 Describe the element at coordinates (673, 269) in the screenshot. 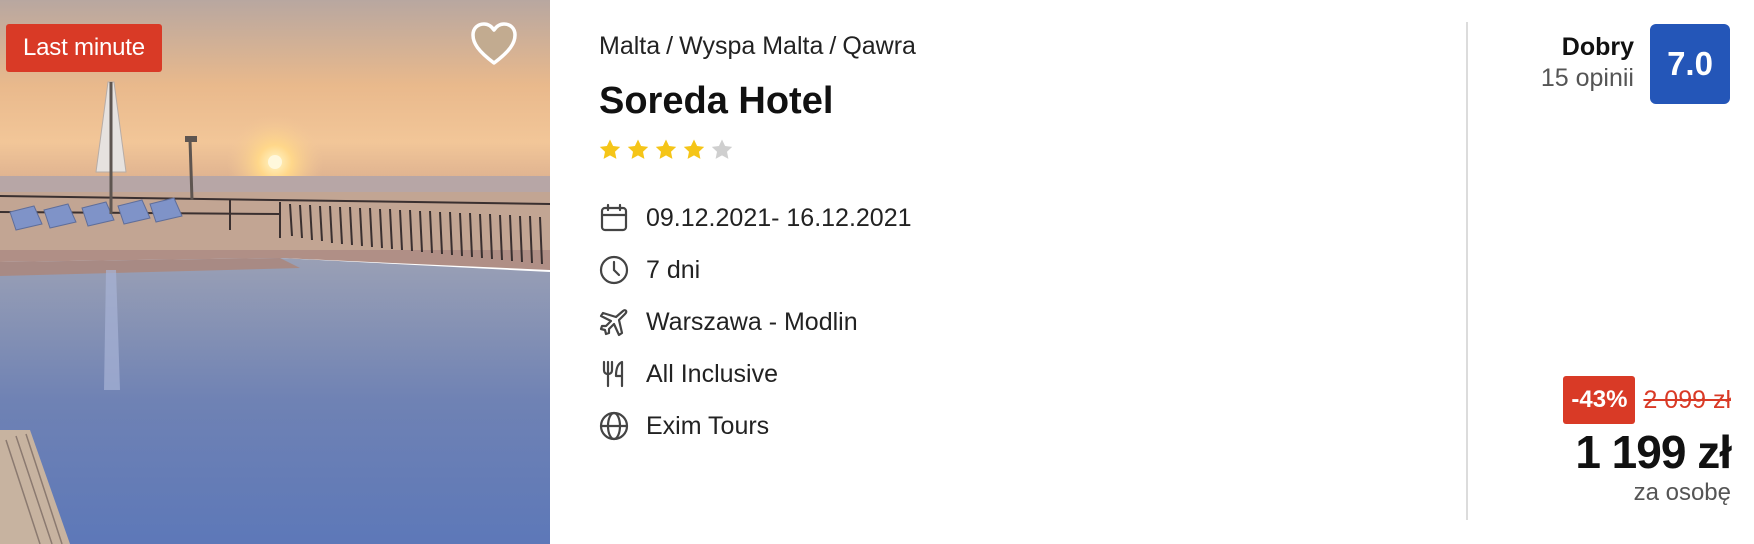

I see `fact-duration-text: 7 dni` at that location.